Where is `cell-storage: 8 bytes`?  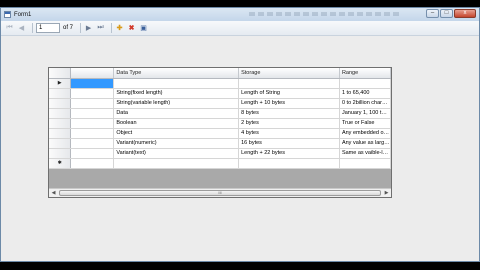
cell-storage: 8 bytes is located at coordinates (289, 113).